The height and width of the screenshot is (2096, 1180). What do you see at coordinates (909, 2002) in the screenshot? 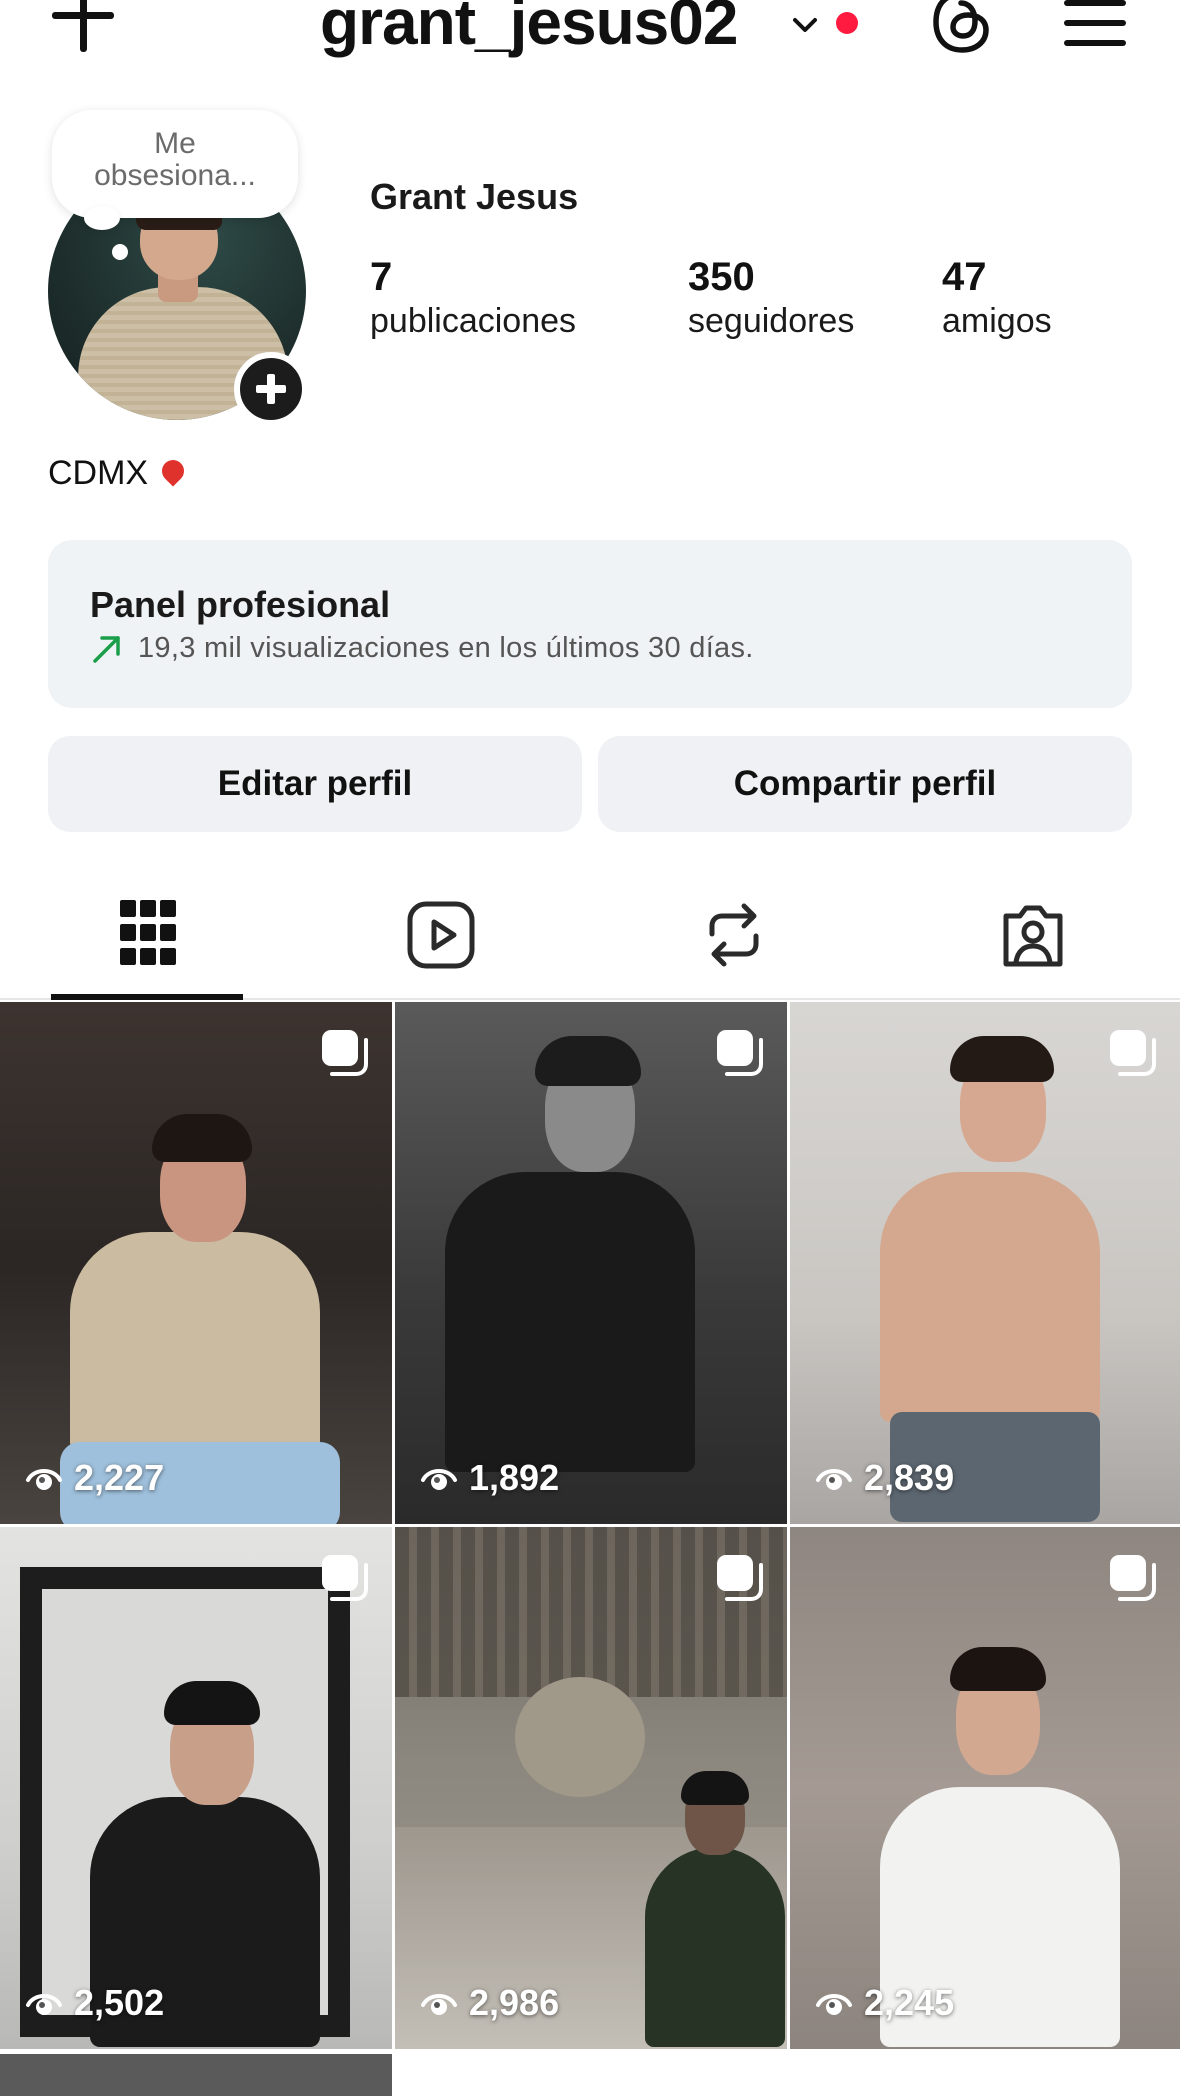
I see `post-views-number: 2,245` at bounding box center [909, 2002].